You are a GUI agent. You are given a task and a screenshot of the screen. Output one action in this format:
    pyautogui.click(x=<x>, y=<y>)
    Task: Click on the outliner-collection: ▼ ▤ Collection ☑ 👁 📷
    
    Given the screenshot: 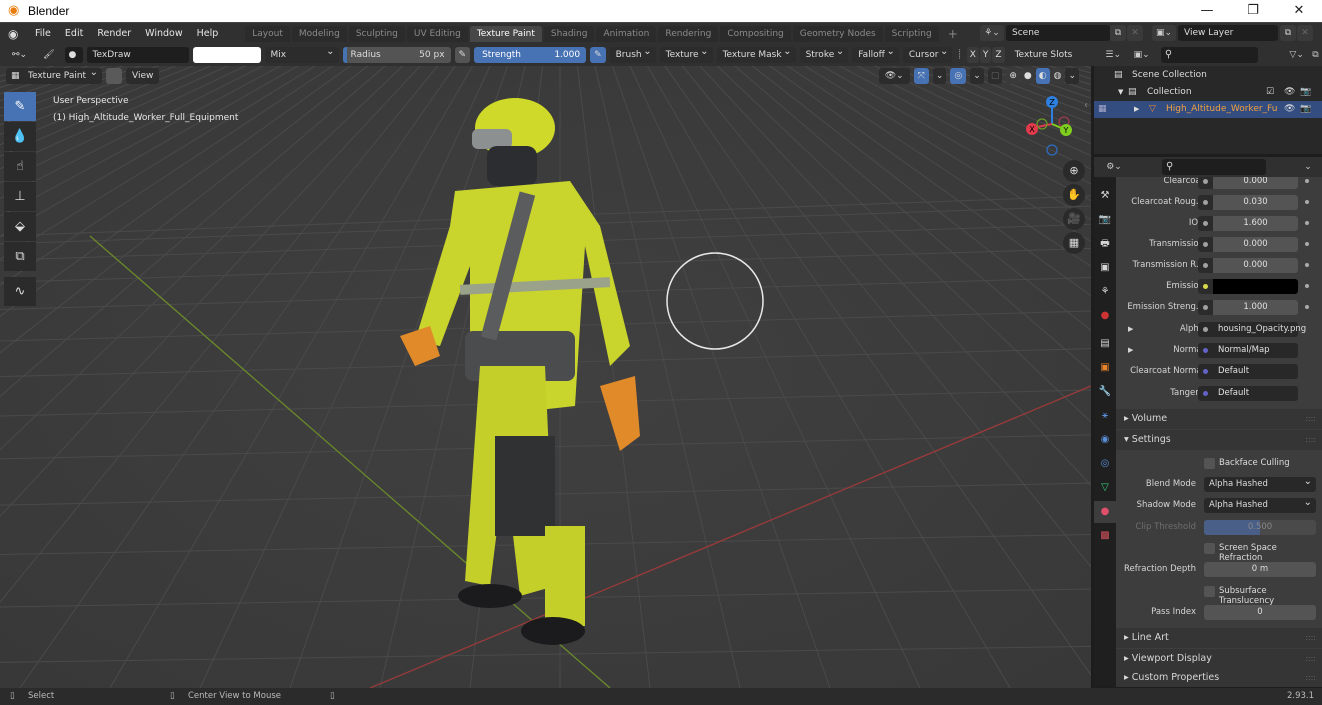 What is the action you would take?
    pyautogui.click(x=1208, y=92)
    